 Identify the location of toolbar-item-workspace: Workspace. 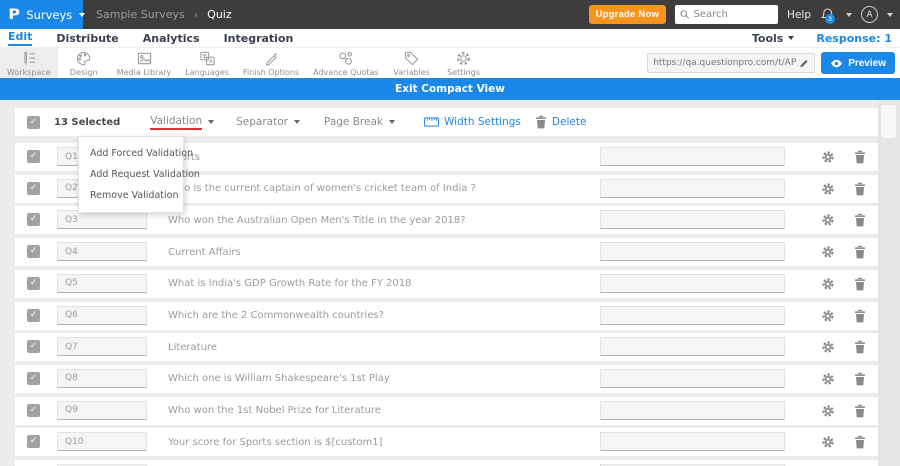
(29, 63).